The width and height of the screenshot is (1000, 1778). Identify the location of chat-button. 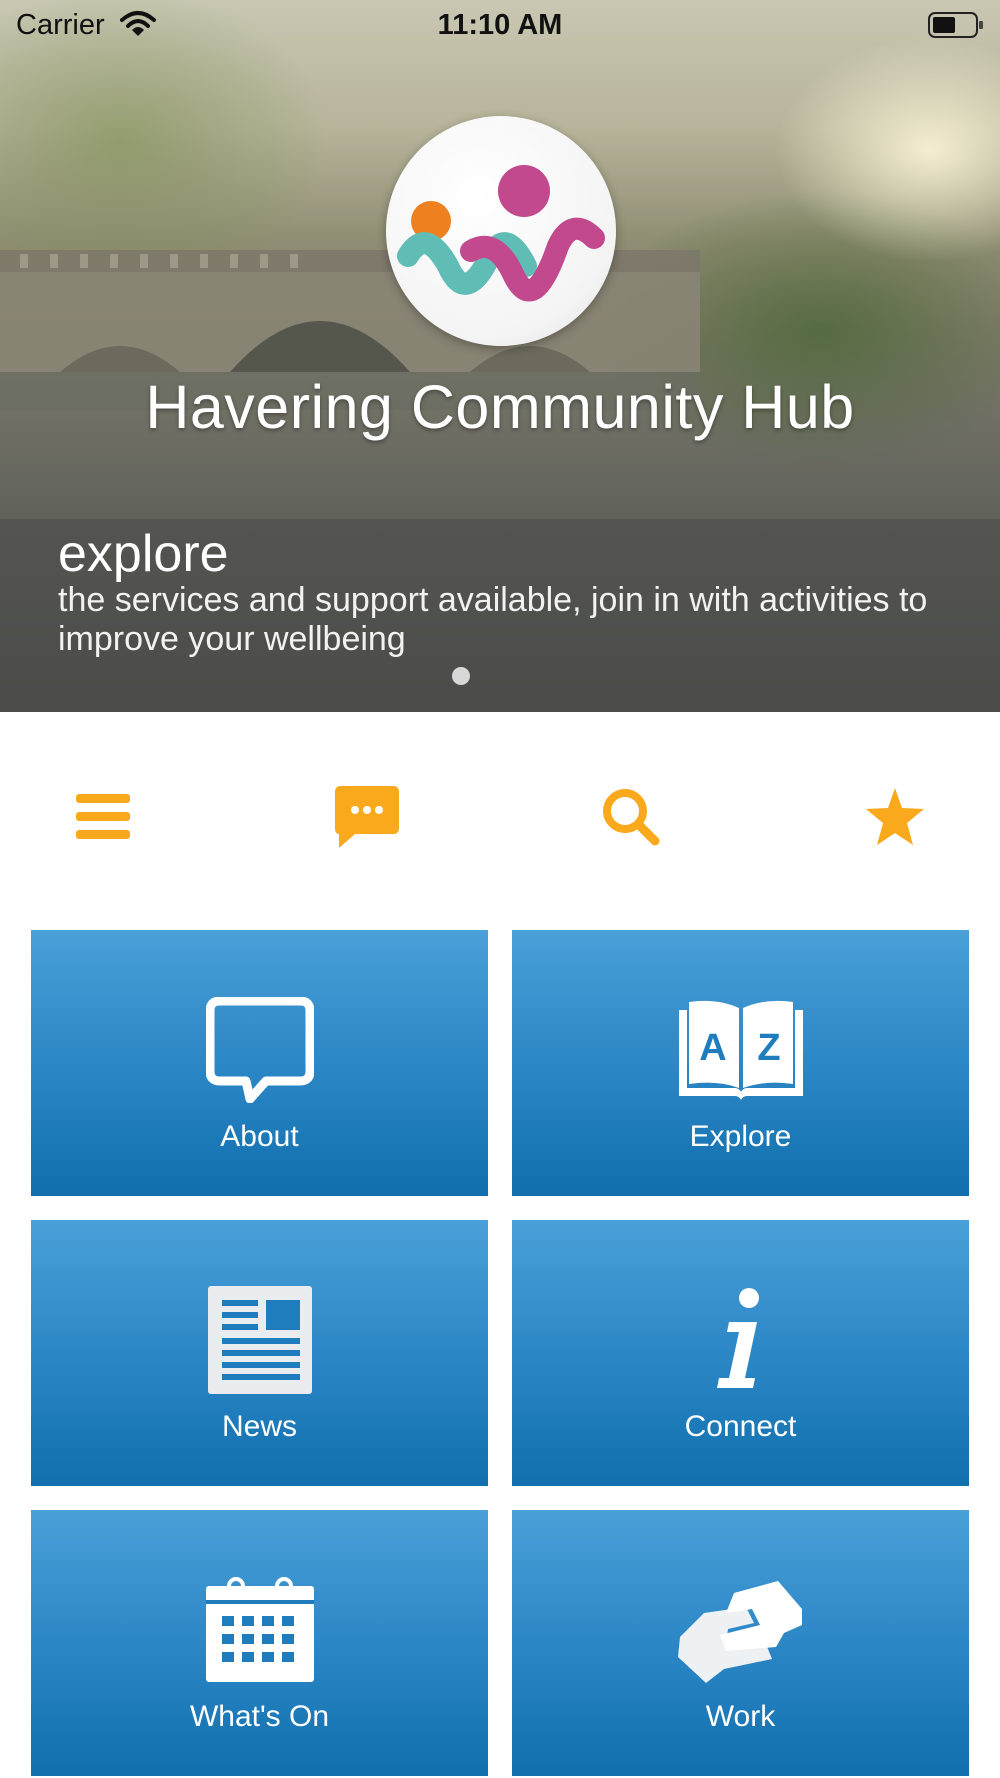
(367, 817).